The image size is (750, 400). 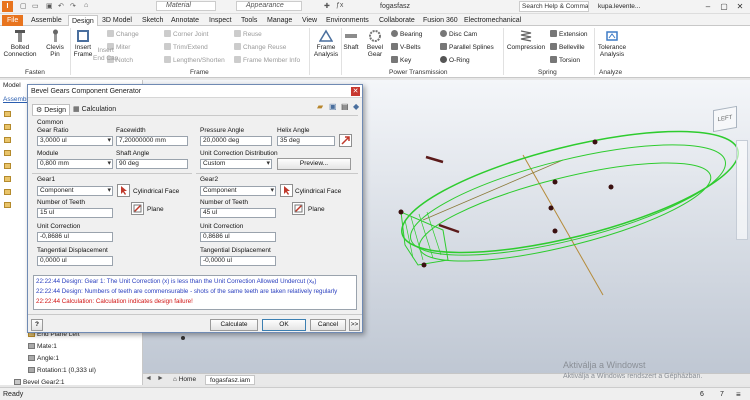 What do you see at coordinates (7, 6) in the screenshot?
I see `app-logo: I` at bounding box center [7, 6].